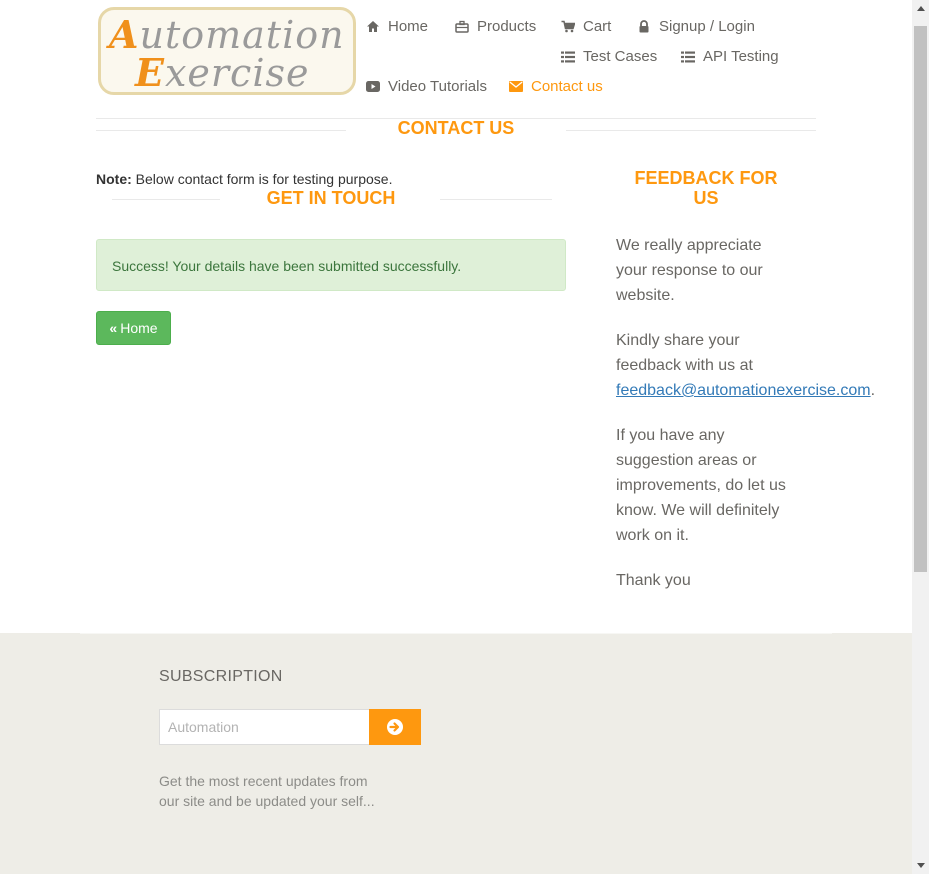  What do you see at coordinates (456, 128) in the screenshot?
I see `contact-us-title: CONTACT US` at bounding box center [456, 128].